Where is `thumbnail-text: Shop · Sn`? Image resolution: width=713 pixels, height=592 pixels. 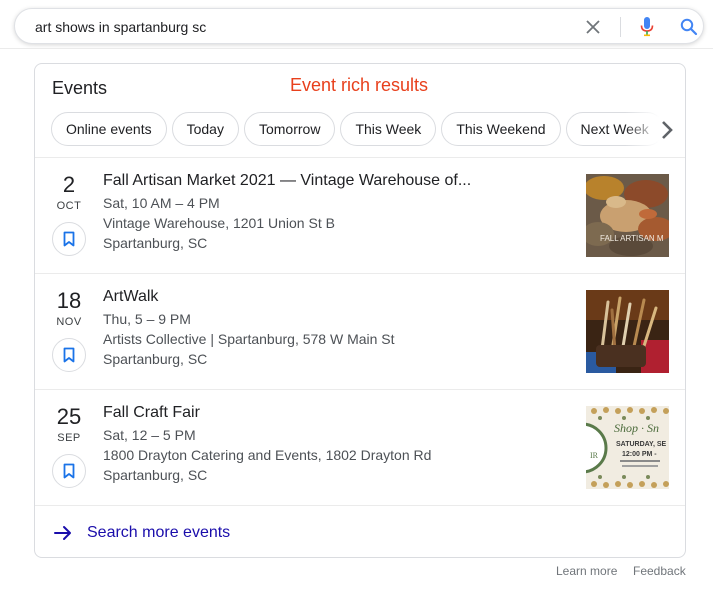
thumbnail-text: Shop · Sn is located at coordinates (636, 428).